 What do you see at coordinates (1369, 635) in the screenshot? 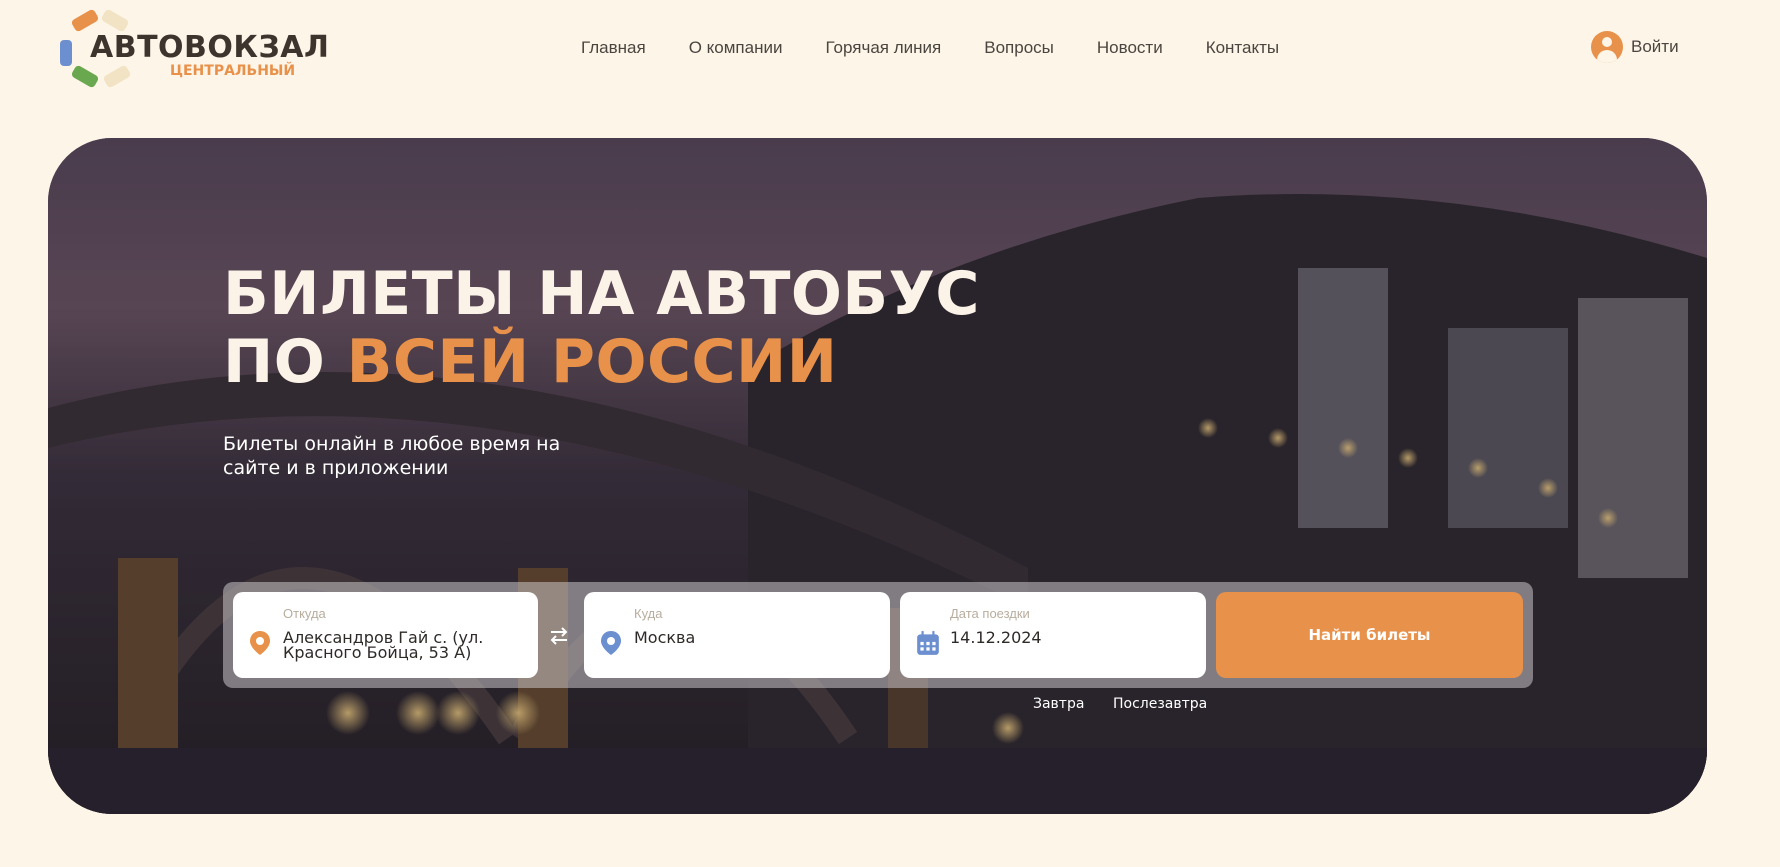
I see `find-tickets-button: Найти билеты` at bounding box center [1369, 635].